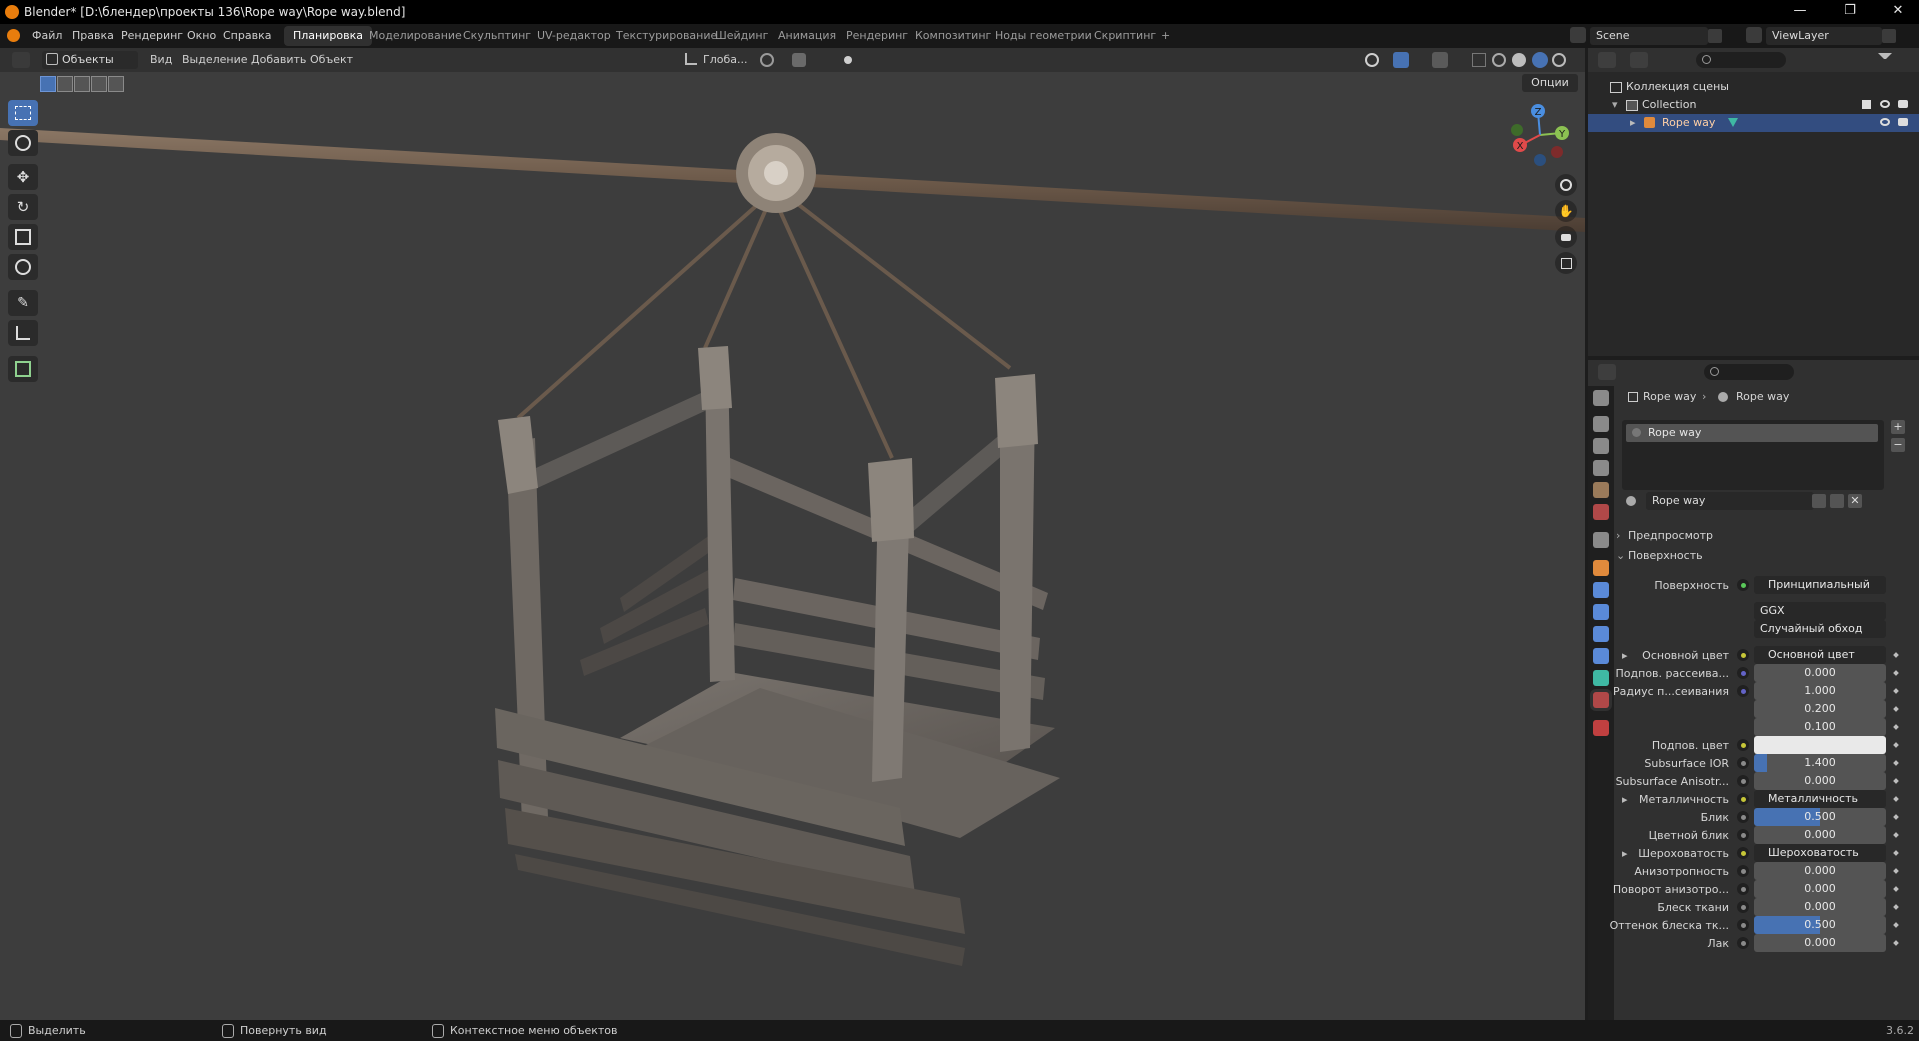  Describe the element at coordinates (215, 59) in the screenshot. I see `menu-select: Выделение` at that location.